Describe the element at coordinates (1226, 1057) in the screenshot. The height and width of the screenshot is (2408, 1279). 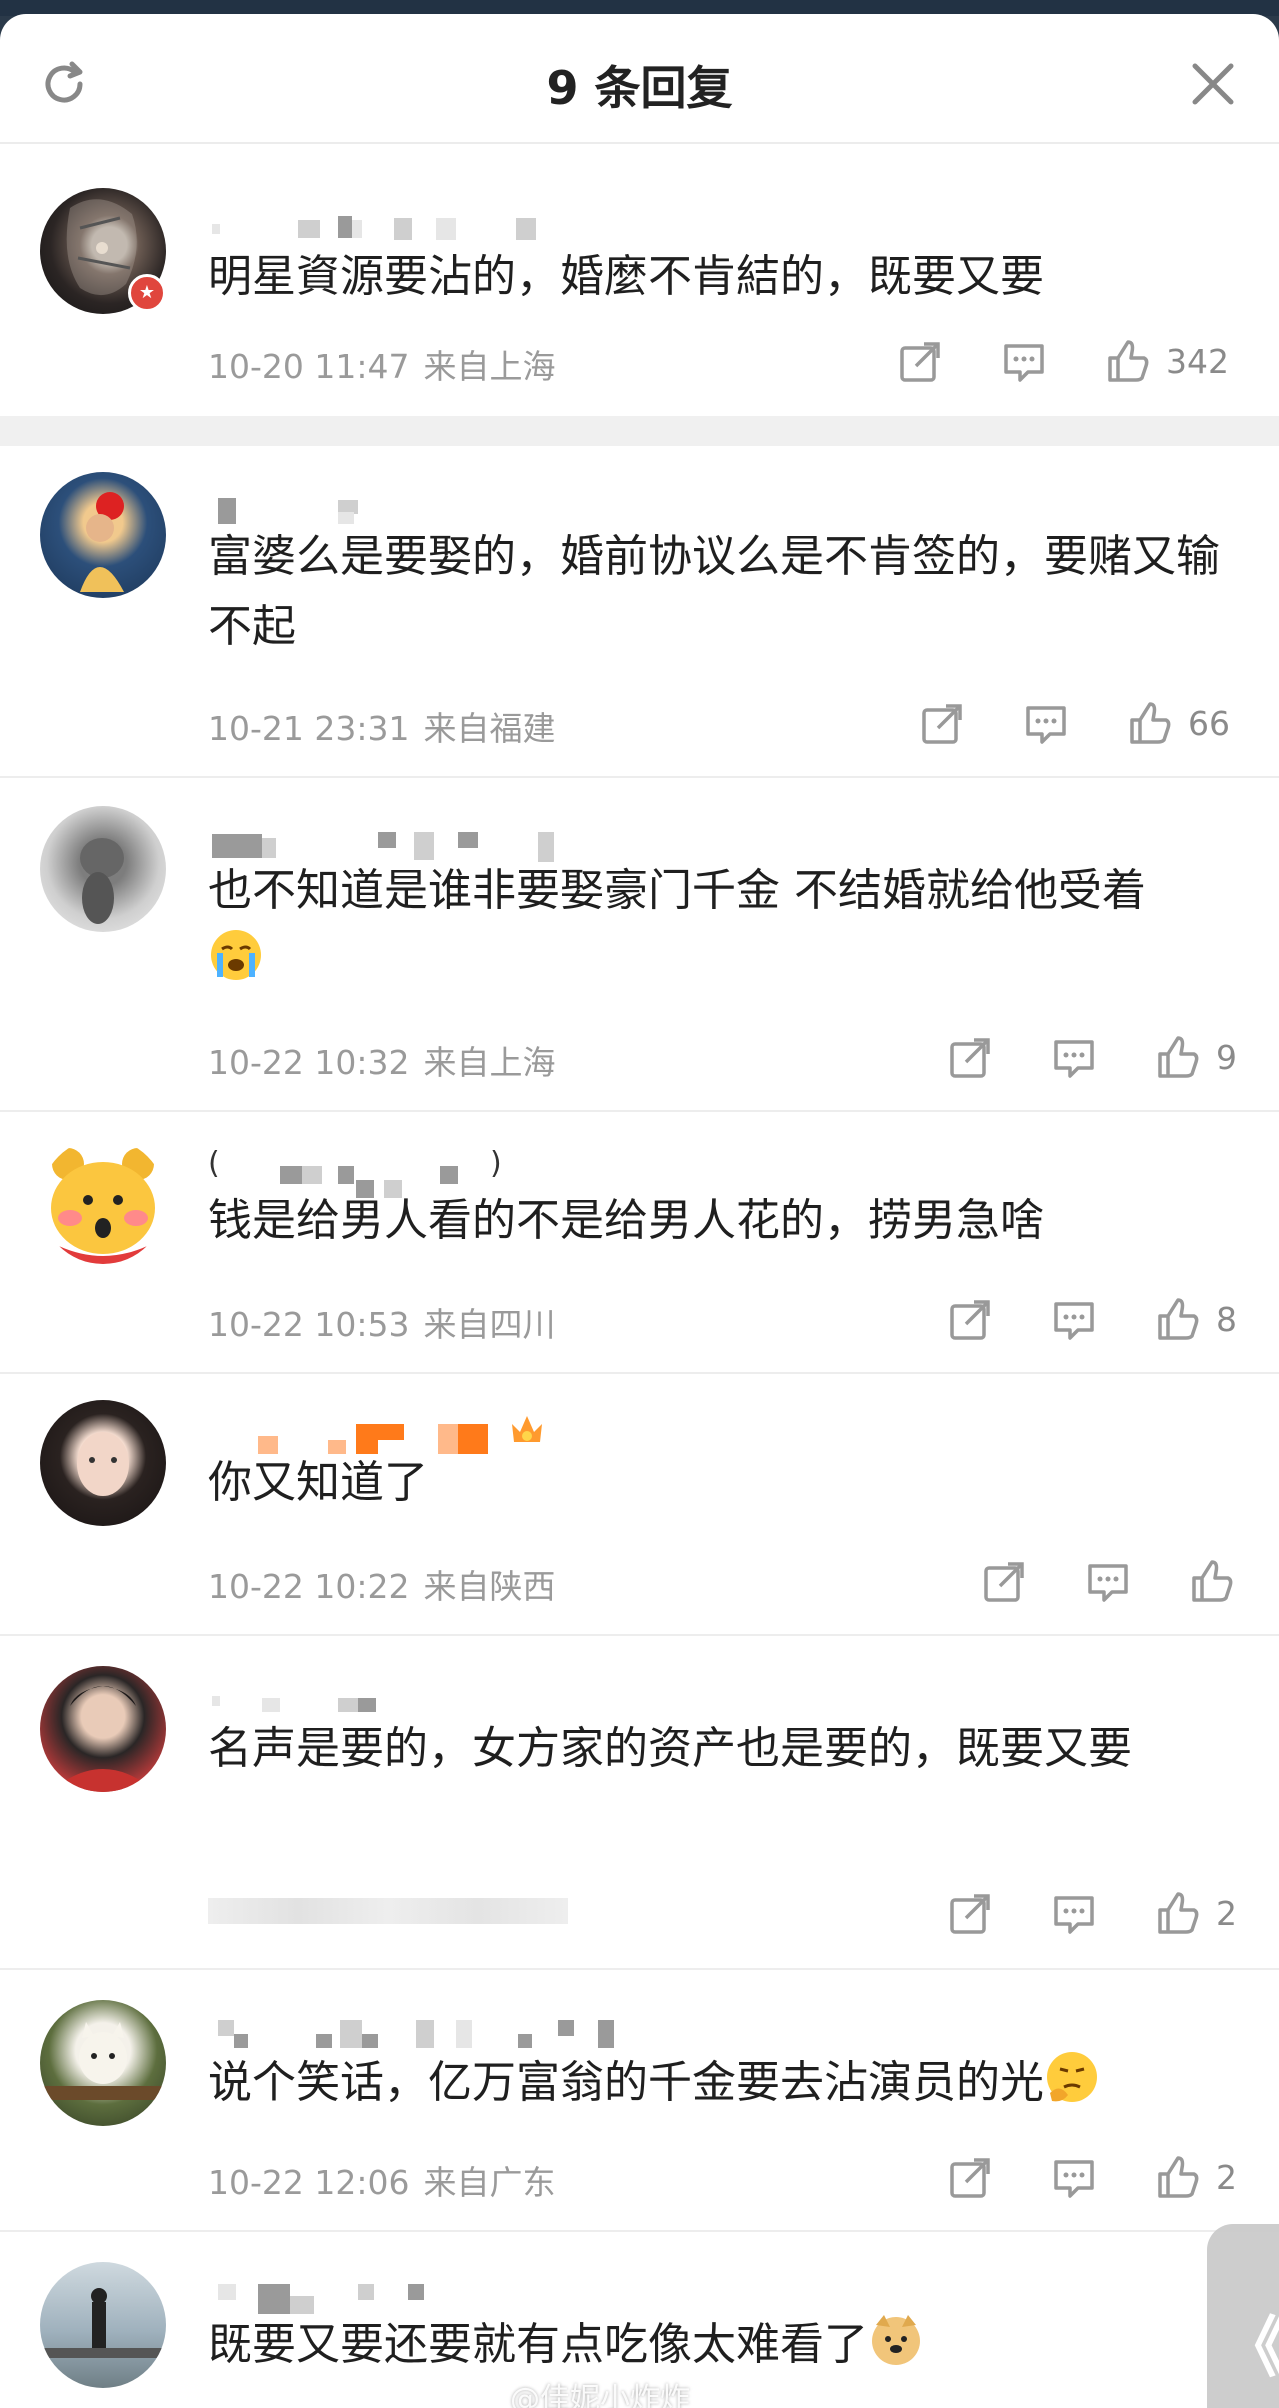
I see `like-count: 9` at that location.